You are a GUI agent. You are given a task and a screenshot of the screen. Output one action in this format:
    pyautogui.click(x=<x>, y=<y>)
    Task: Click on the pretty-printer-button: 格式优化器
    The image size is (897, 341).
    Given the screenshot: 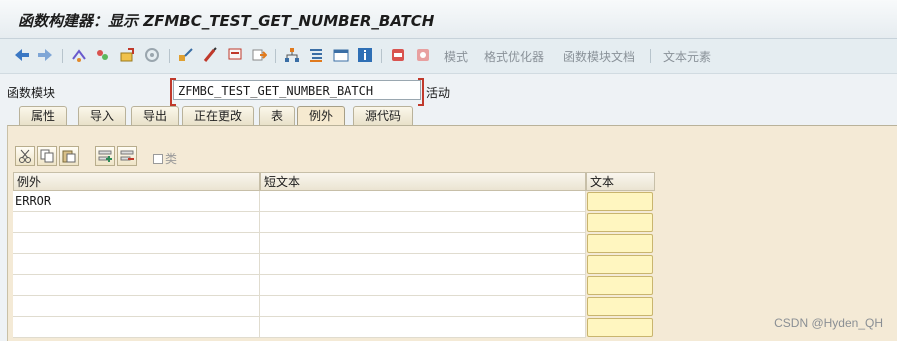 What is the action you would take?
    pyautogui.click(x=514, y=56)
    